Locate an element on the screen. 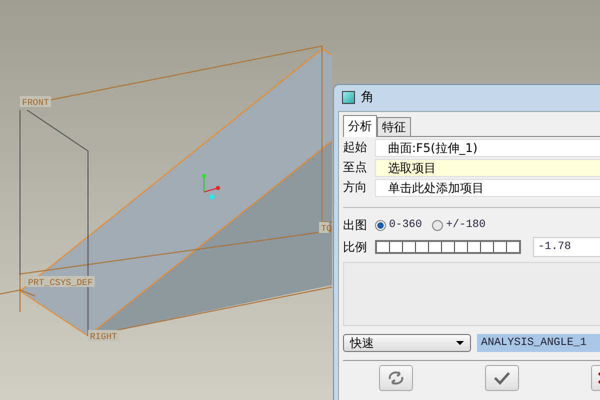  selection-field: 选取项目 is located at coordinates (487, 167).